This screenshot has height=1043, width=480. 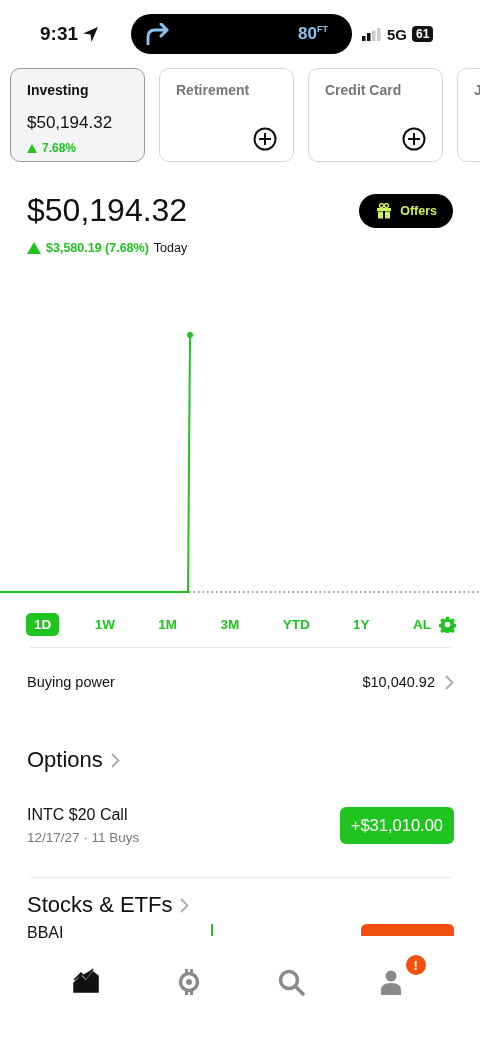 I want to click on time-range-tab: YTD, so click(x=296, y=624).